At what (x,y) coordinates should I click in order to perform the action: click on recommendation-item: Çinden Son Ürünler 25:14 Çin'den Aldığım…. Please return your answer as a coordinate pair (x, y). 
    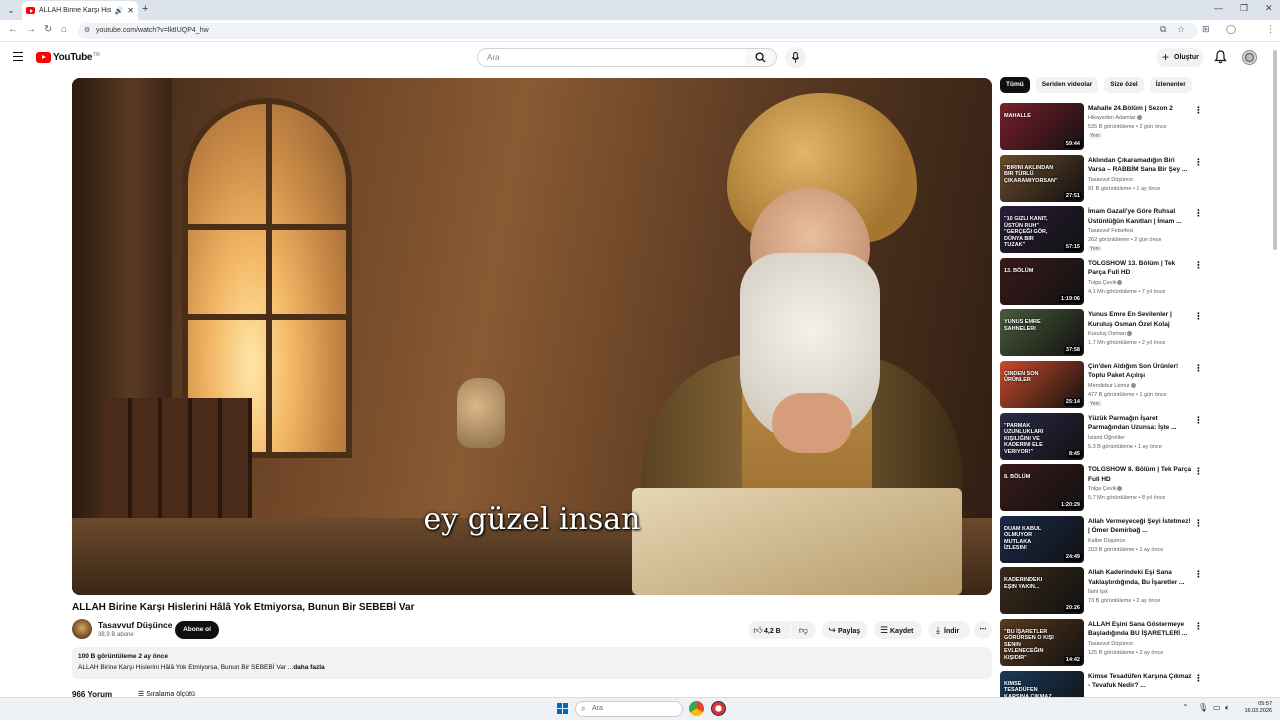
    Looking at the image, I should click on (1102, 386).